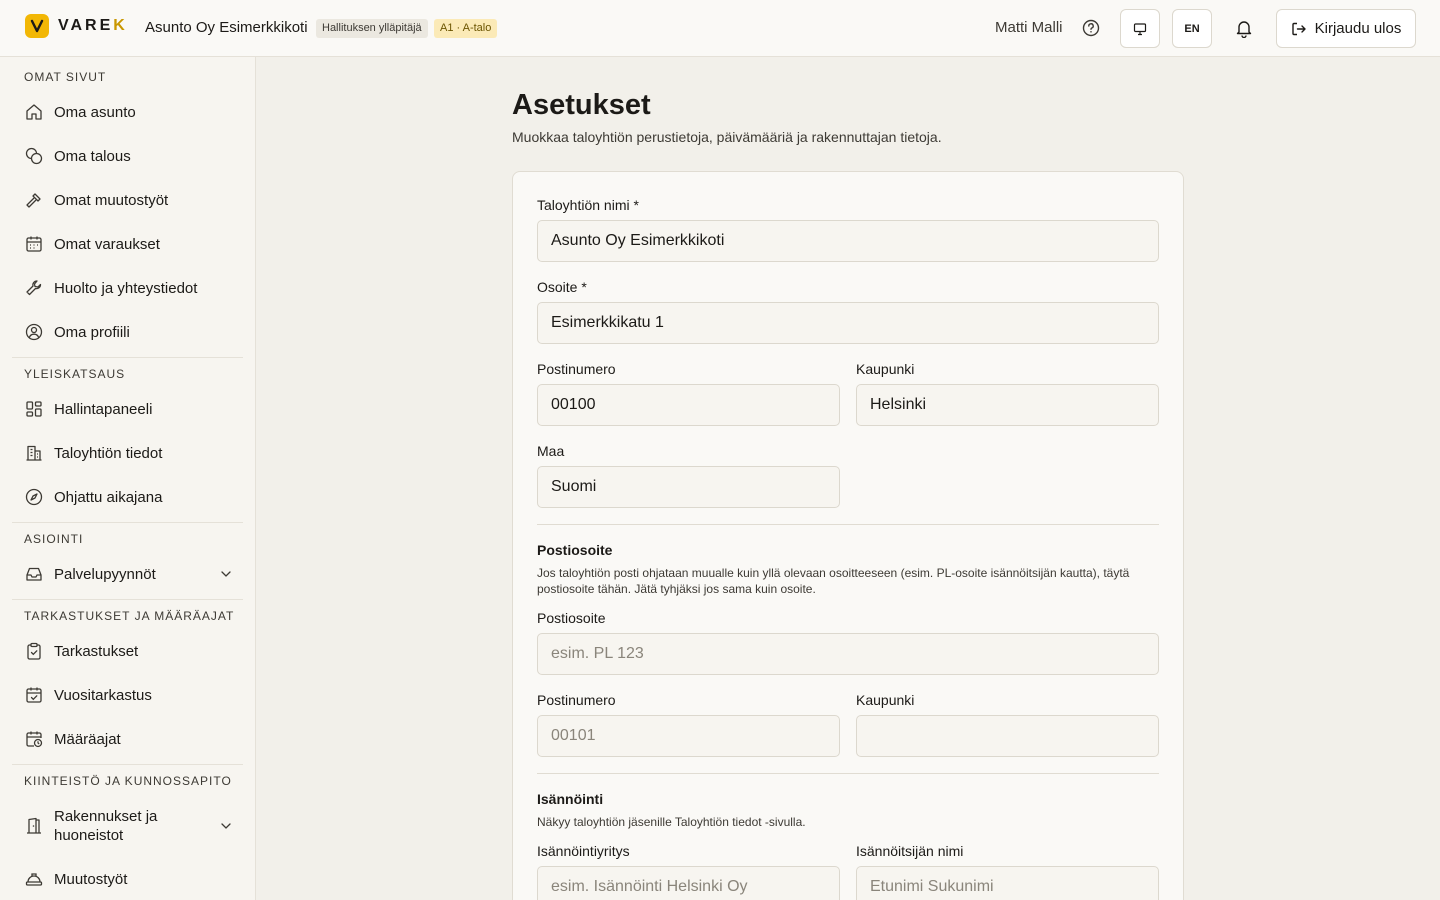 This screenshot has height=900, width=1440. I want to click on mail-postal-input, so click(688, 736).